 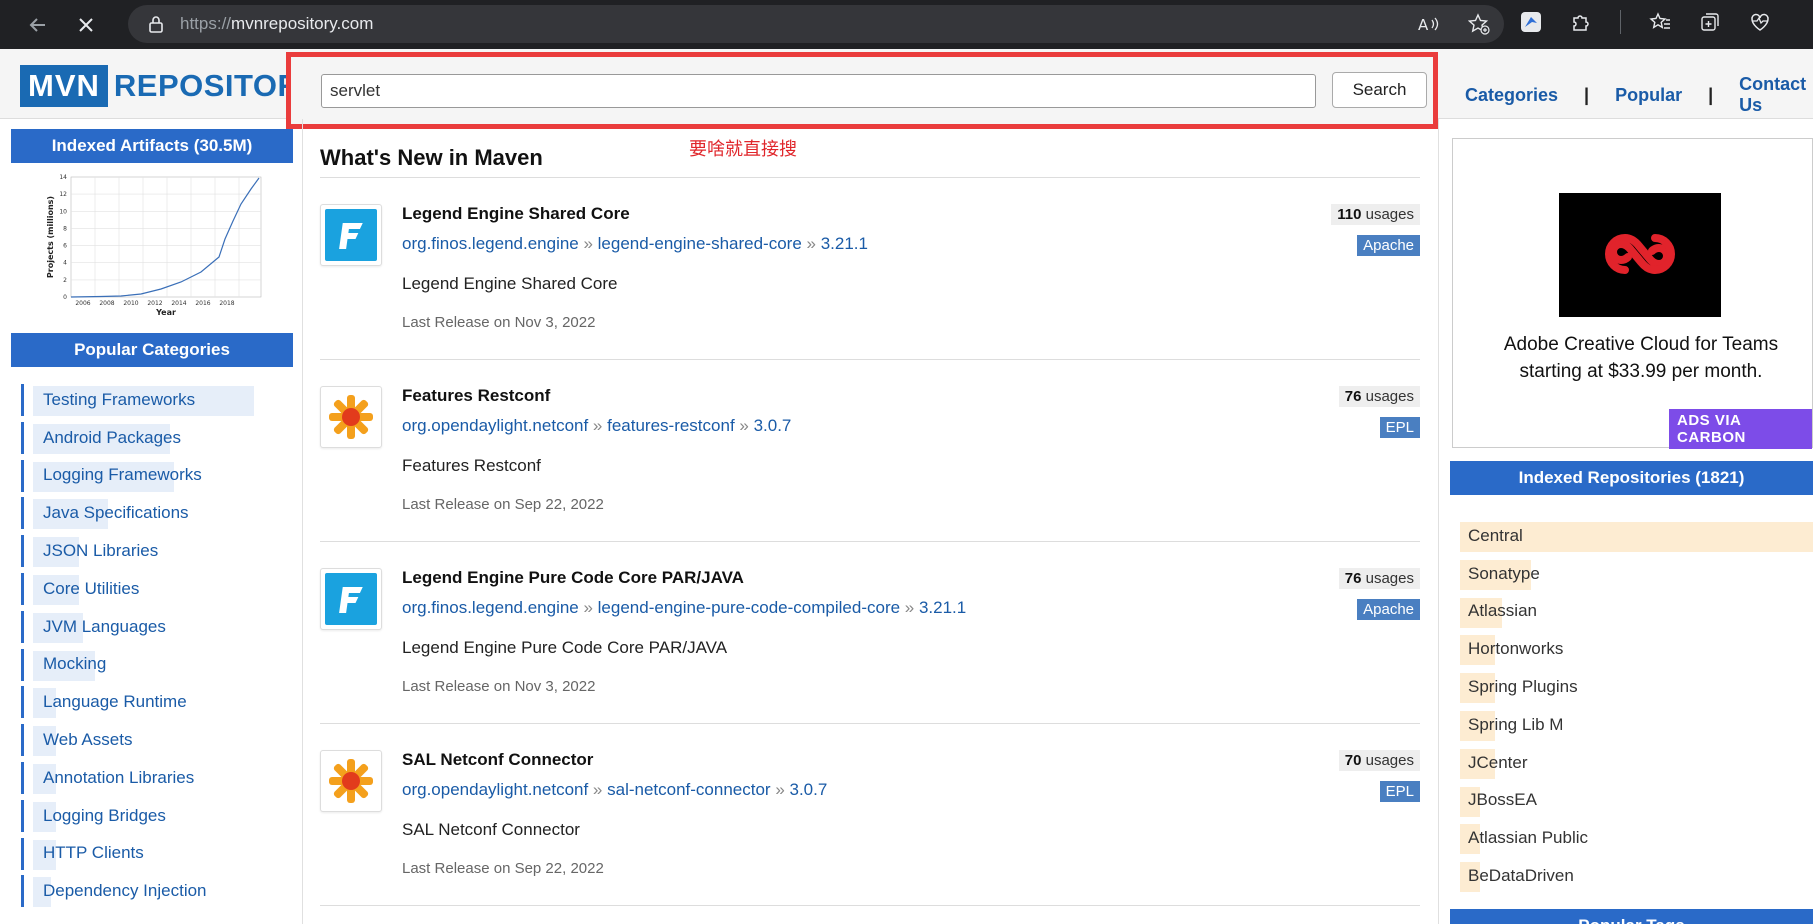 I want to click on ad-text-line-1: Adobe Creative Cloud for Teams, so click(x=1641, y=344).